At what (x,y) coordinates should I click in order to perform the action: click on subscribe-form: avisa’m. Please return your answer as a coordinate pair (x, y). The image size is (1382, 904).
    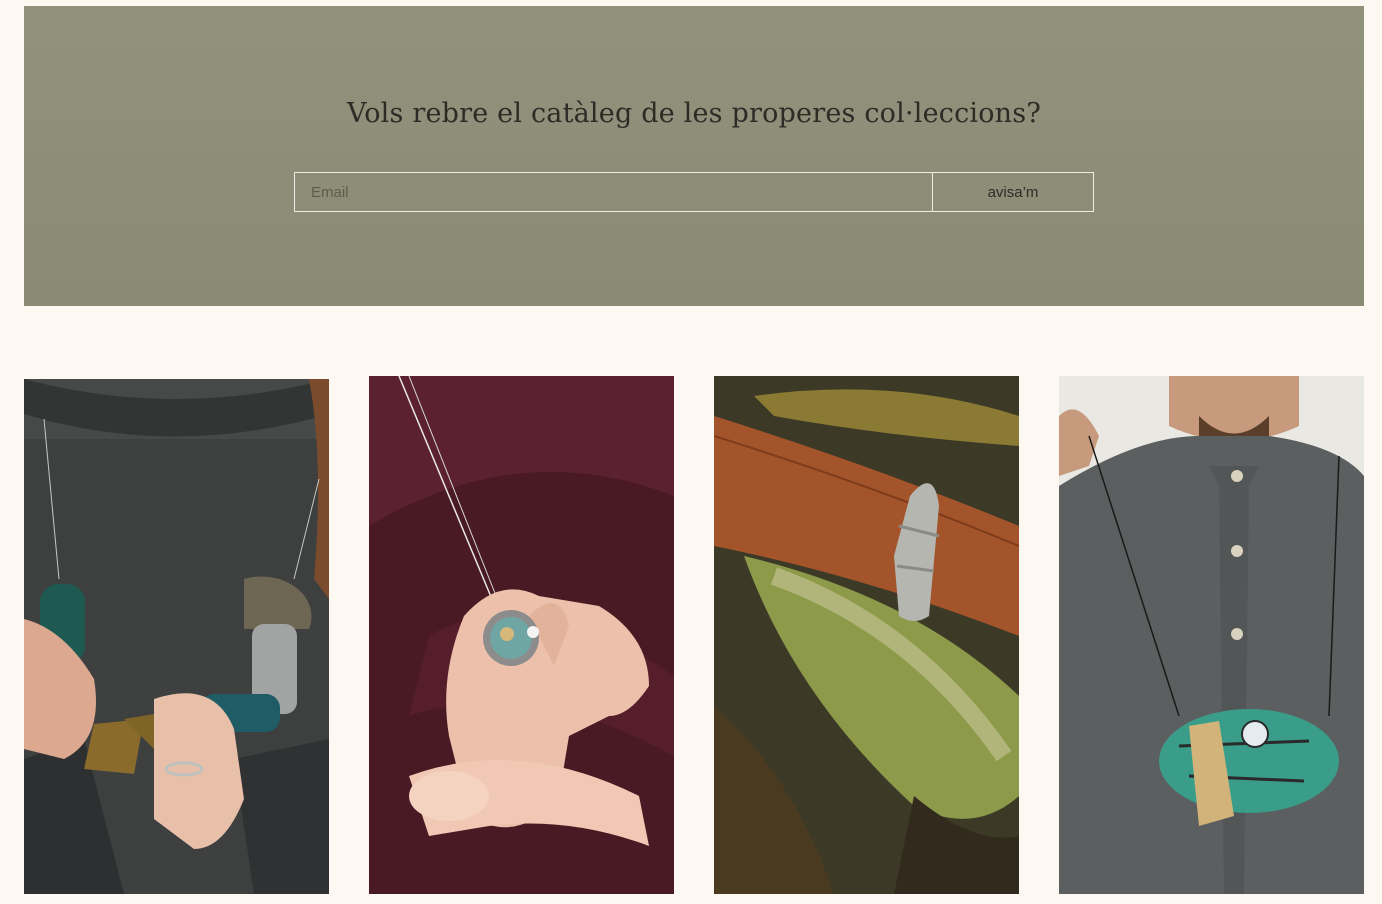
    Looking at the image, I should click on (694, 192).